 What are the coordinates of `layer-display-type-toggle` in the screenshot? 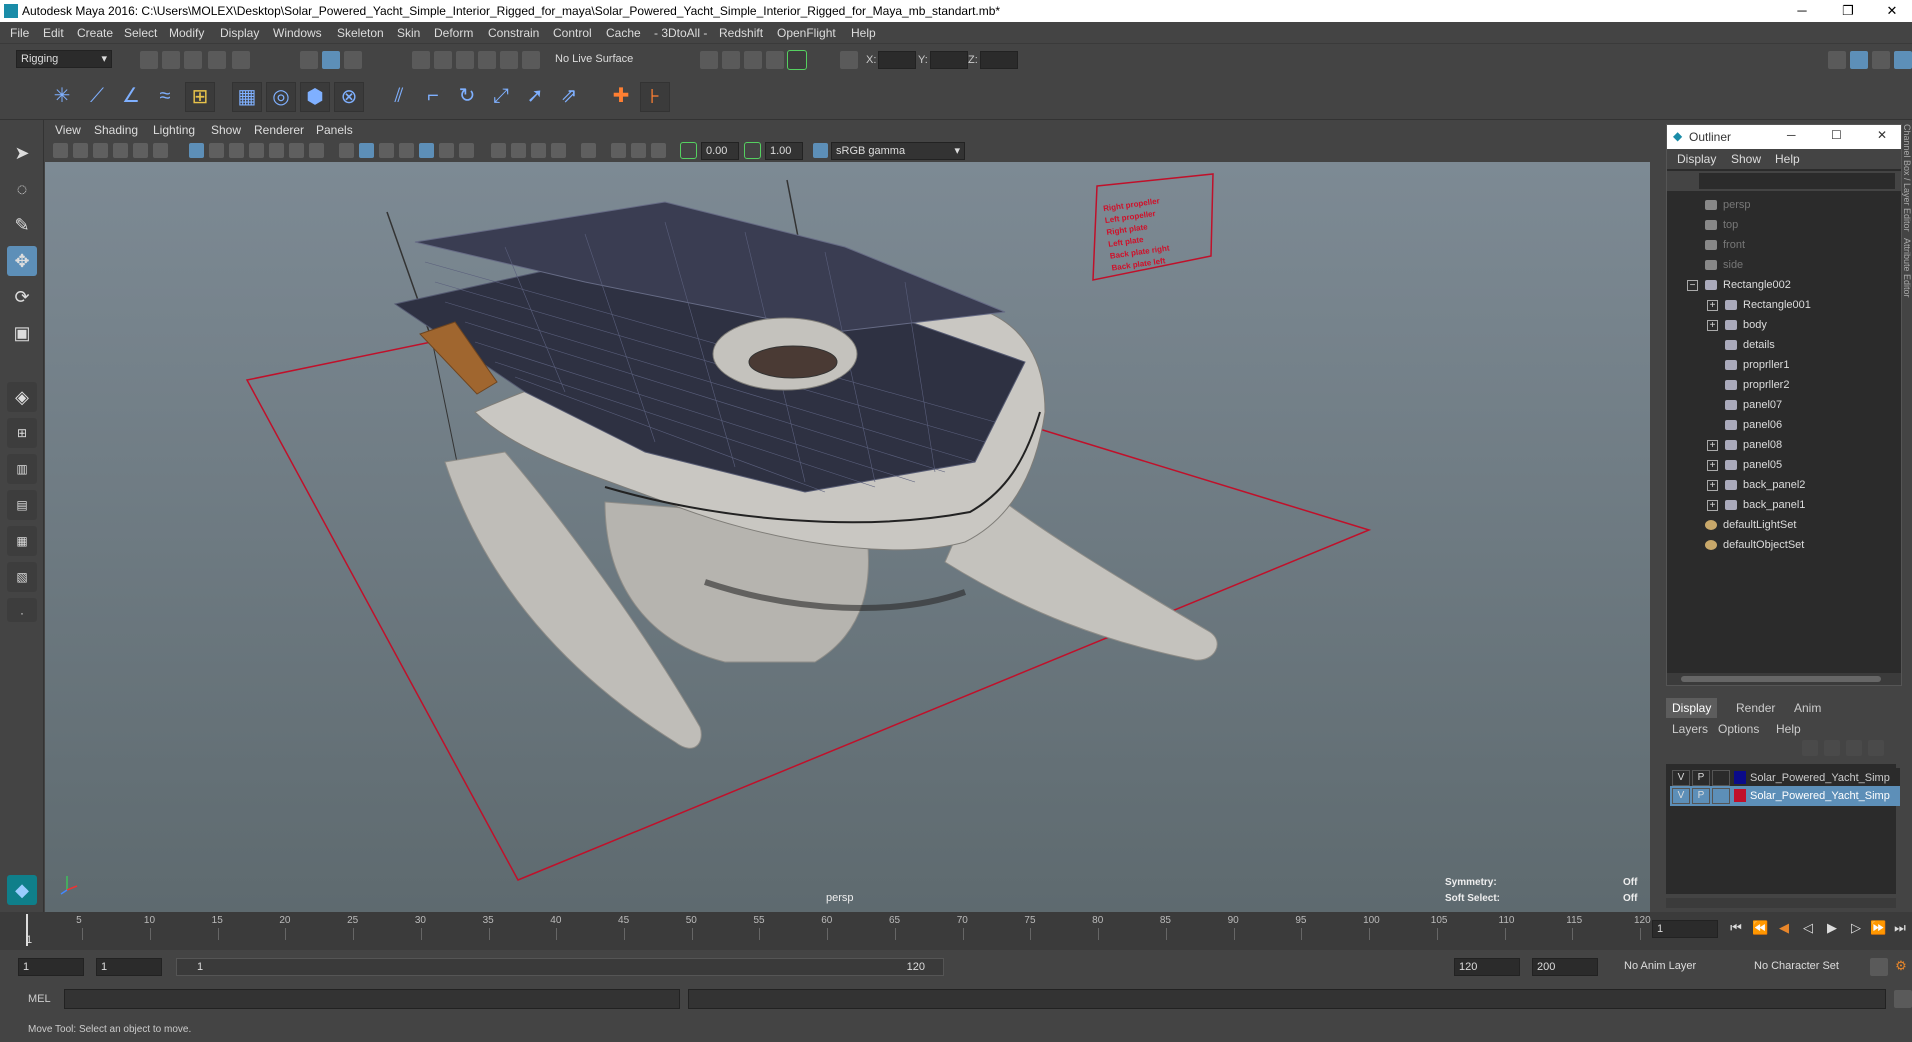 It's located at (1721, 796).